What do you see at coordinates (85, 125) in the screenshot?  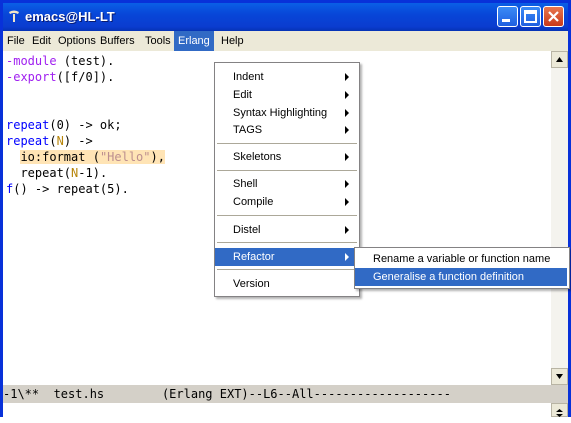 I see `code-token: (0) -> ok;` at bounding box center [85, 125].